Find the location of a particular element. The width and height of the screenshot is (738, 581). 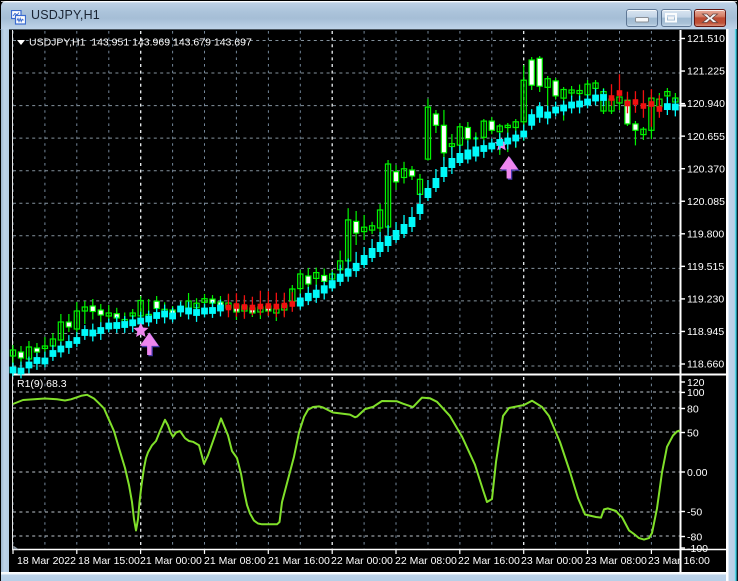

svg-text: 119.515 is located at coordinates (705, 267).